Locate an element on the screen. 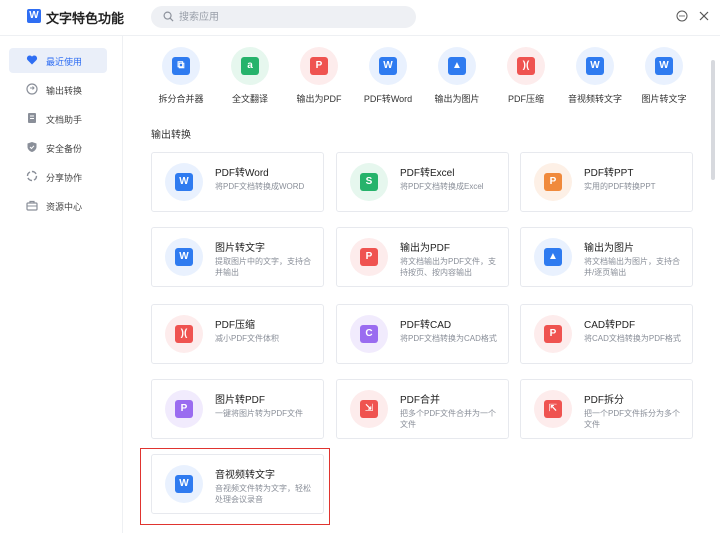  card-pdf-to-ppt: P PDF转PPT 实用的PDF转换PPT is located at coordinates (606, 182).